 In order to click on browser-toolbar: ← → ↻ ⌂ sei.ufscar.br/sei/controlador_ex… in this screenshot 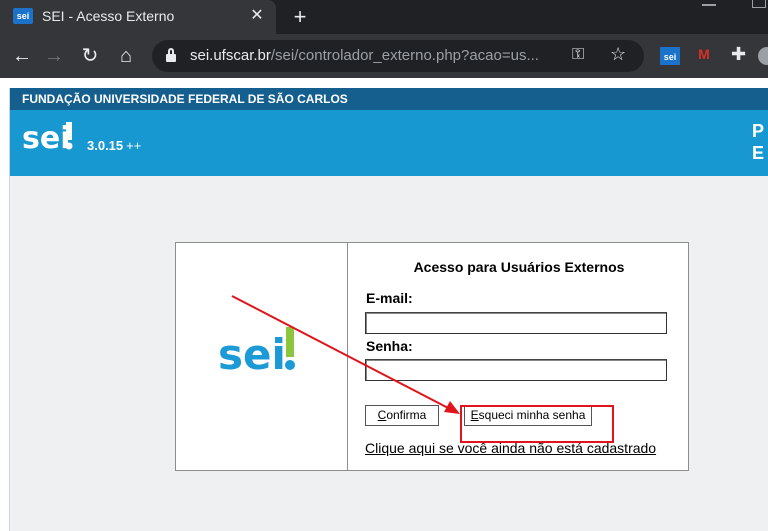, I will do `click(384, 56)`.